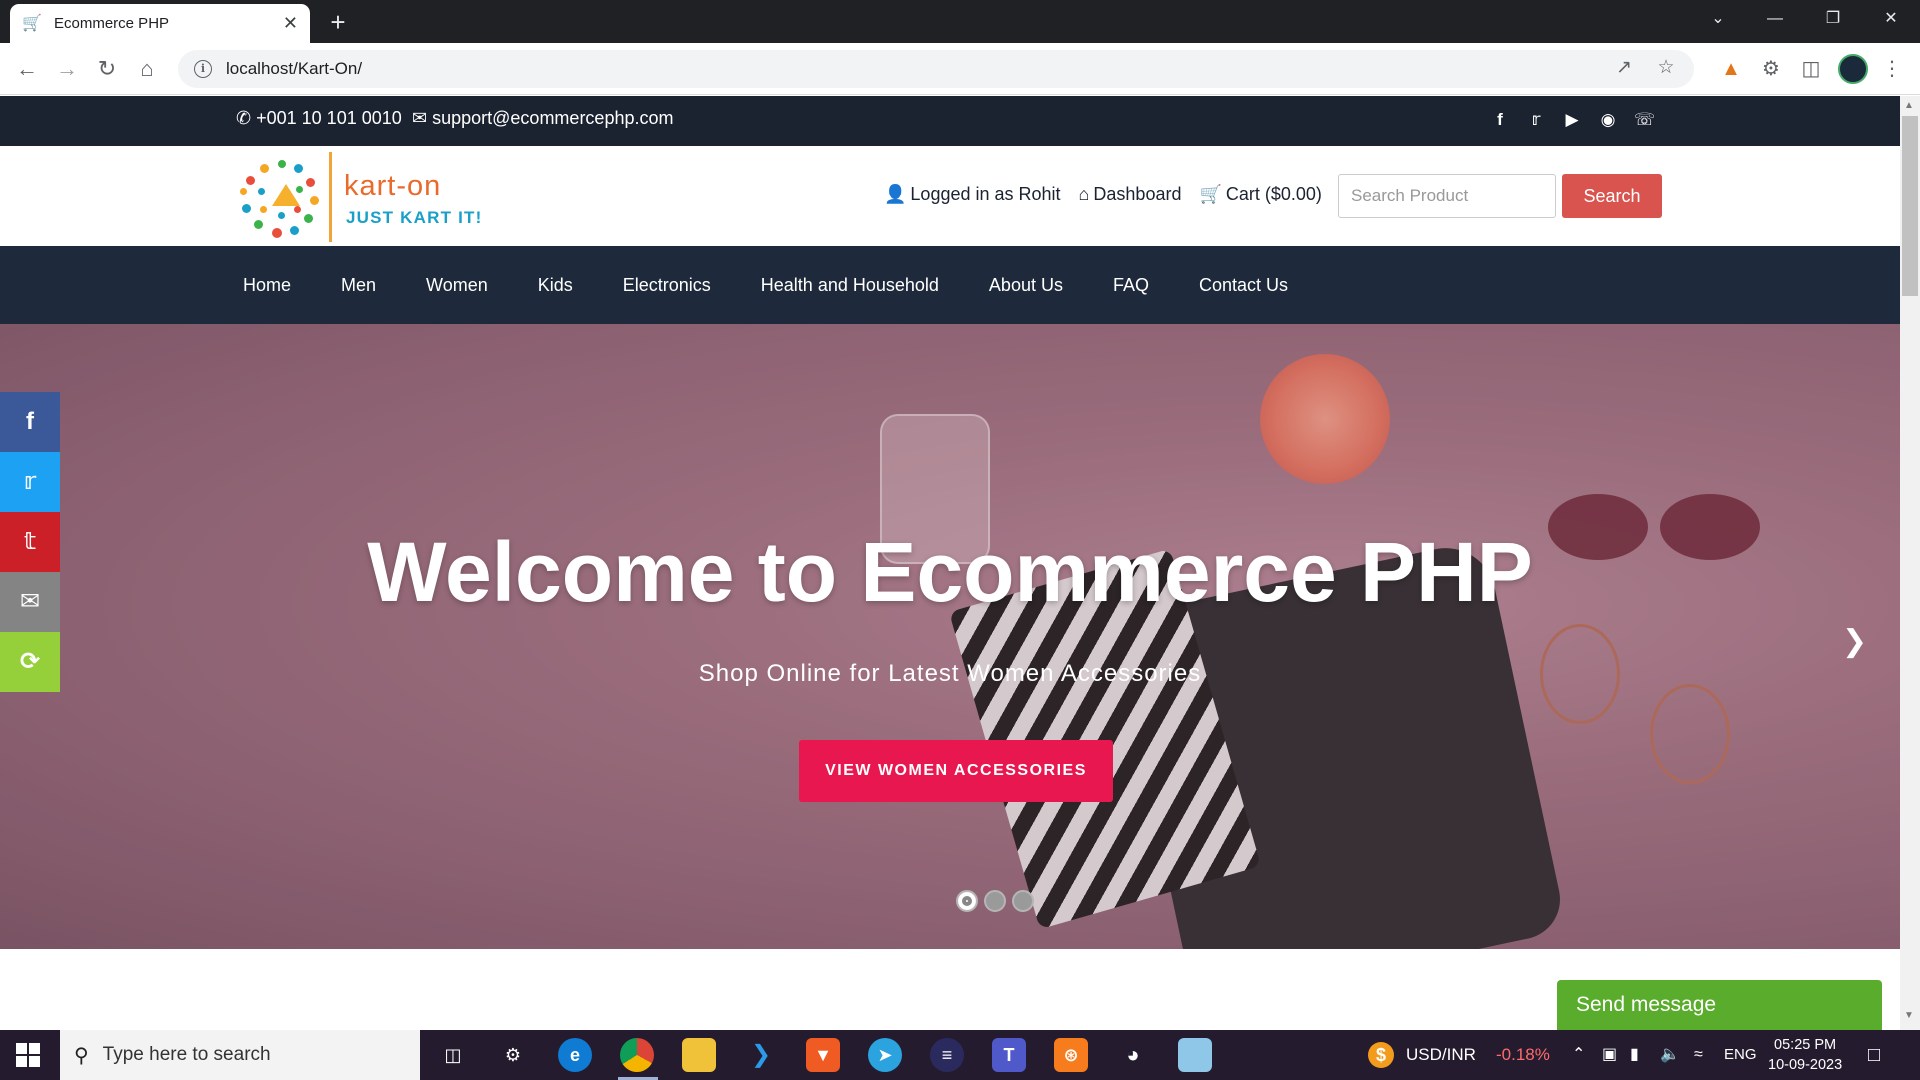 The image size is (1920, 1080). I want to click on volume-icon: 🔈, so click(1670, 1055).